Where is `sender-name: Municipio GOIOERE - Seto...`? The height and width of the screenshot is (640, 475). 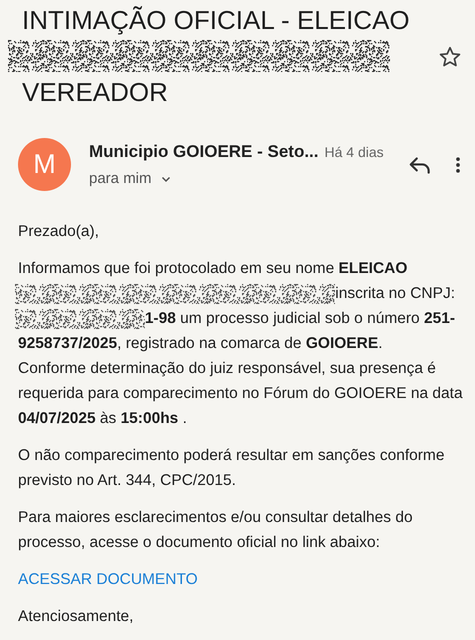 sender-name: Municipio GOIOERE - Seto... is located at coordinates (204, 152).